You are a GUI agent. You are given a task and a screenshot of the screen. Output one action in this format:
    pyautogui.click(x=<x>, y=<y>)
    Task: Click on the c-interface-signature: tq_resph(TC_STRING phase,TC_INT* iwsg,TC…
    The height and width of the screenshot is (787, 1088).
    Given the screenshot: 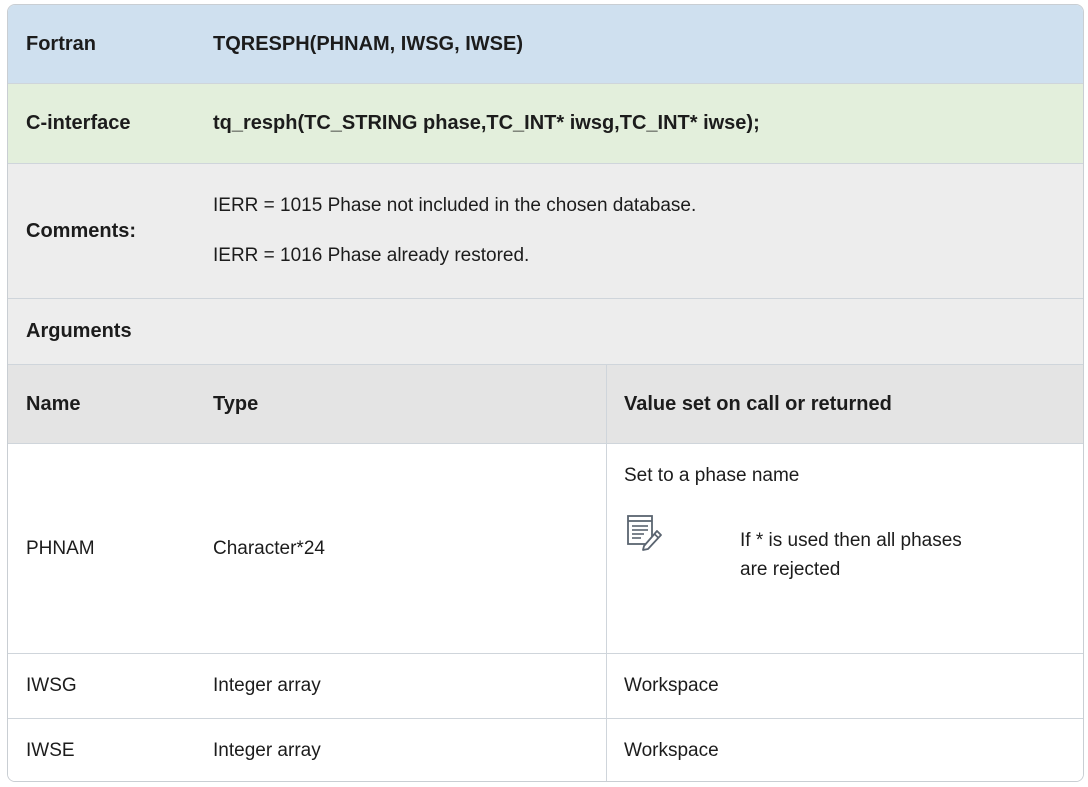 What is the action you would take?
    pyautogui.click(x=486, y=123)
    